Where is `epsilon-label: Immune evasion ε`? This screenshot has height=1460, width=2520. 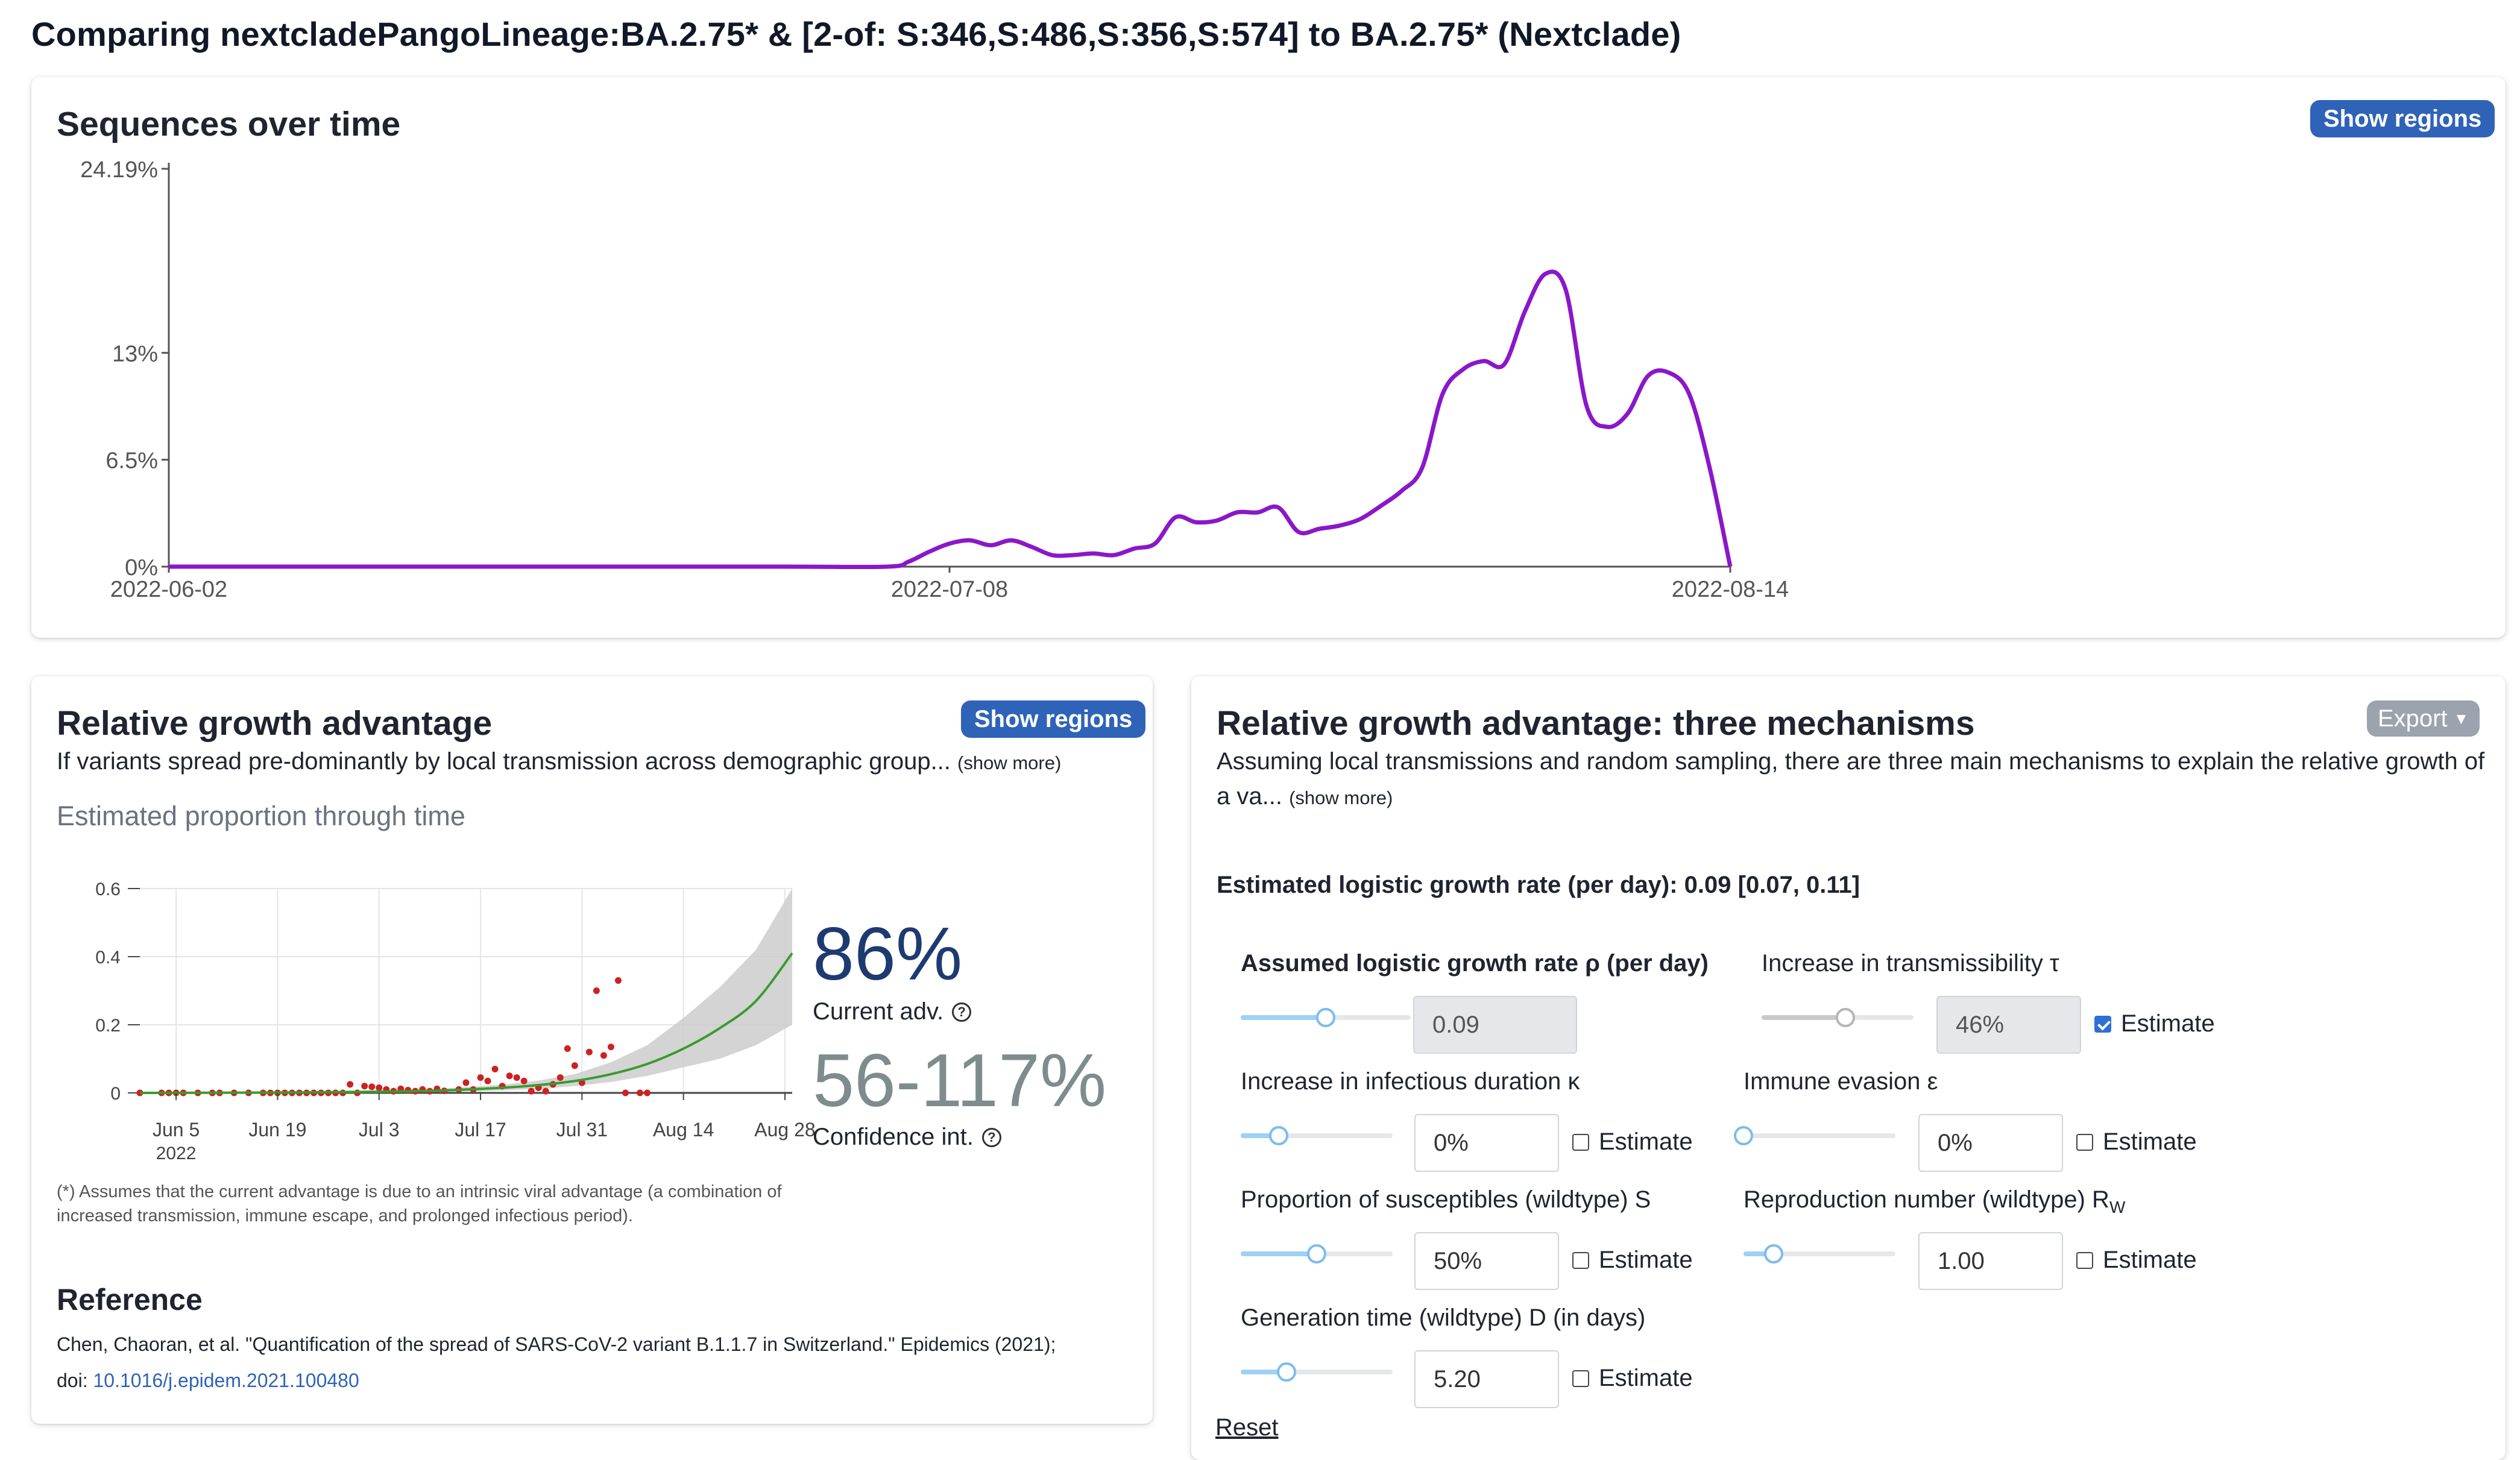 epsilon-label: Immune evasion ε is located at coordinates (1841, 1081).